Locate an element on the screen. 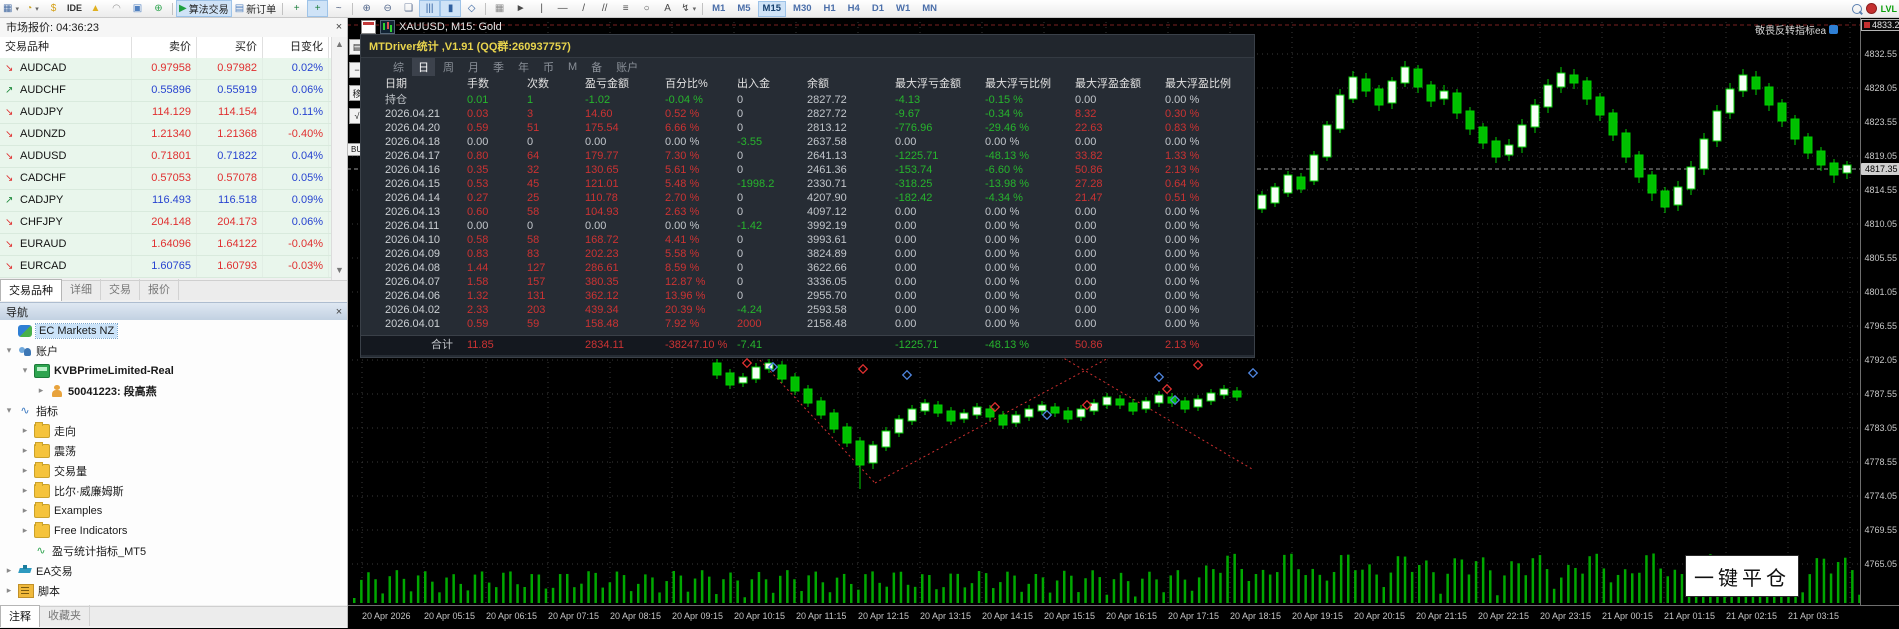 This screenshot has width=1899, height=629. horizontal-line-icon: — is located at coordinates (562, 8).